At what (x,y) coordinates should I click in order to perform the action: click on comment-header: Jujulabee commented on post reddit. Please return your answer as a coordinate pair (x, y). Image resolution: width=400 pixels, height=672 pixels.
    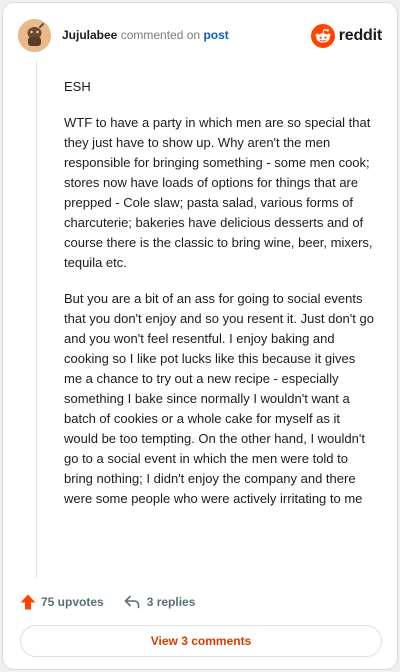
    Looking at the image, I should click on (200, 36).